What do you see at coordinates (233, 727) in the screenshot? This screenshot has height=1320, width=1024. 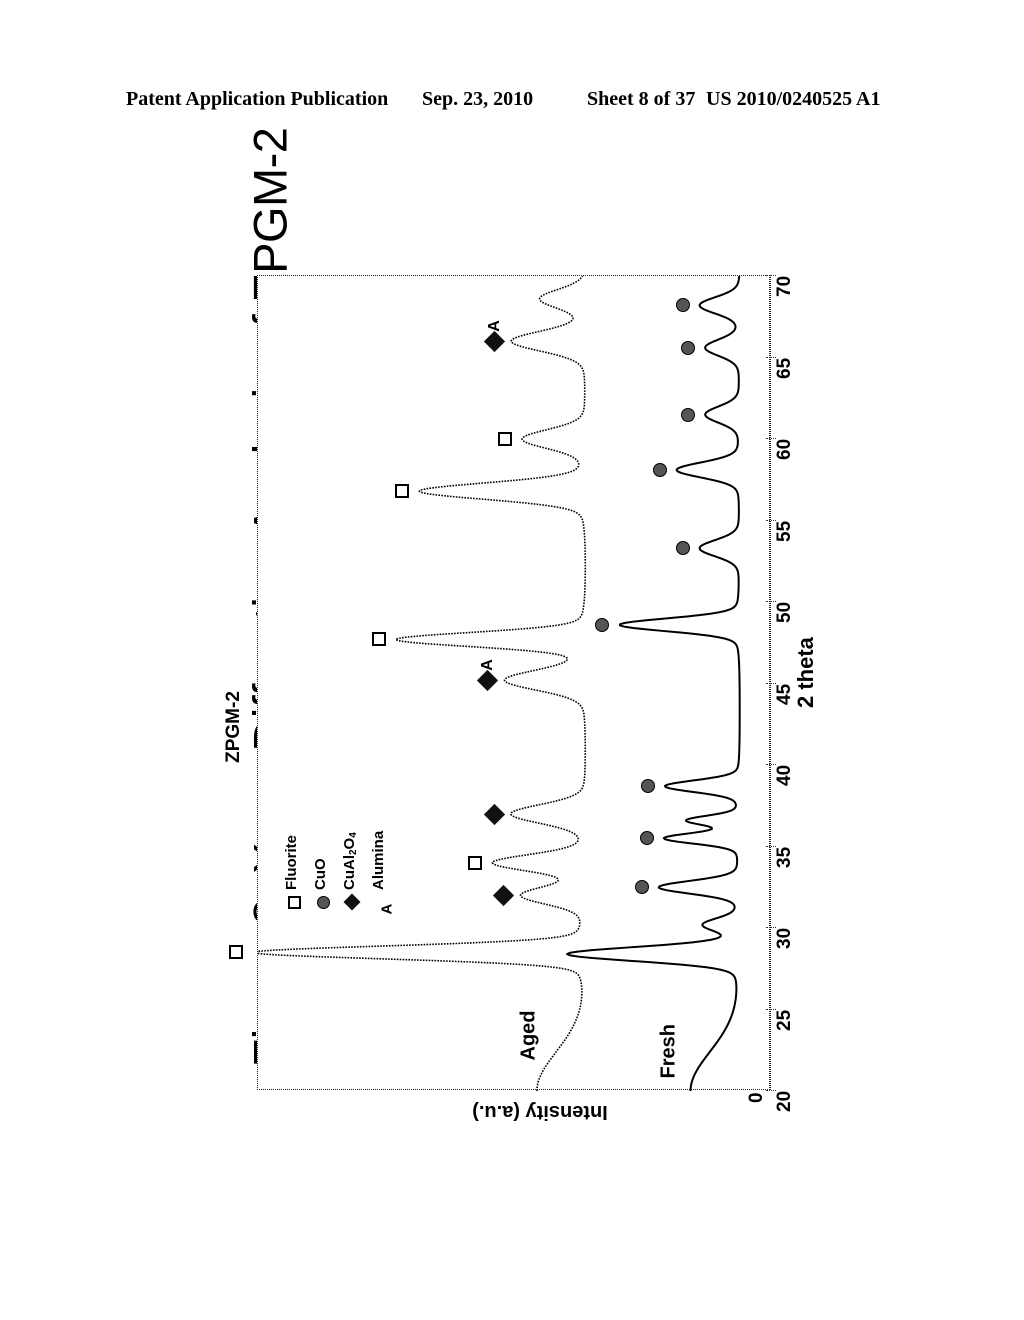 I see `chart-subtitle: ZPGM-2` at bounding box center [233, 727].